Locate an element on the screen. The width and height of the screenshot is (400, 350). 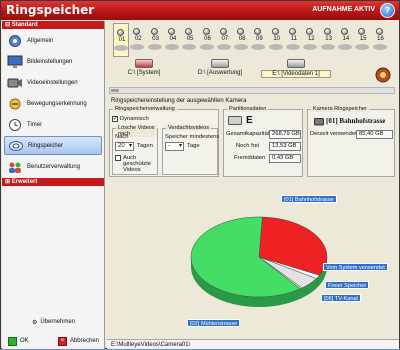
dynamic-label: Dynamisch is located at coordinates (134, 119).